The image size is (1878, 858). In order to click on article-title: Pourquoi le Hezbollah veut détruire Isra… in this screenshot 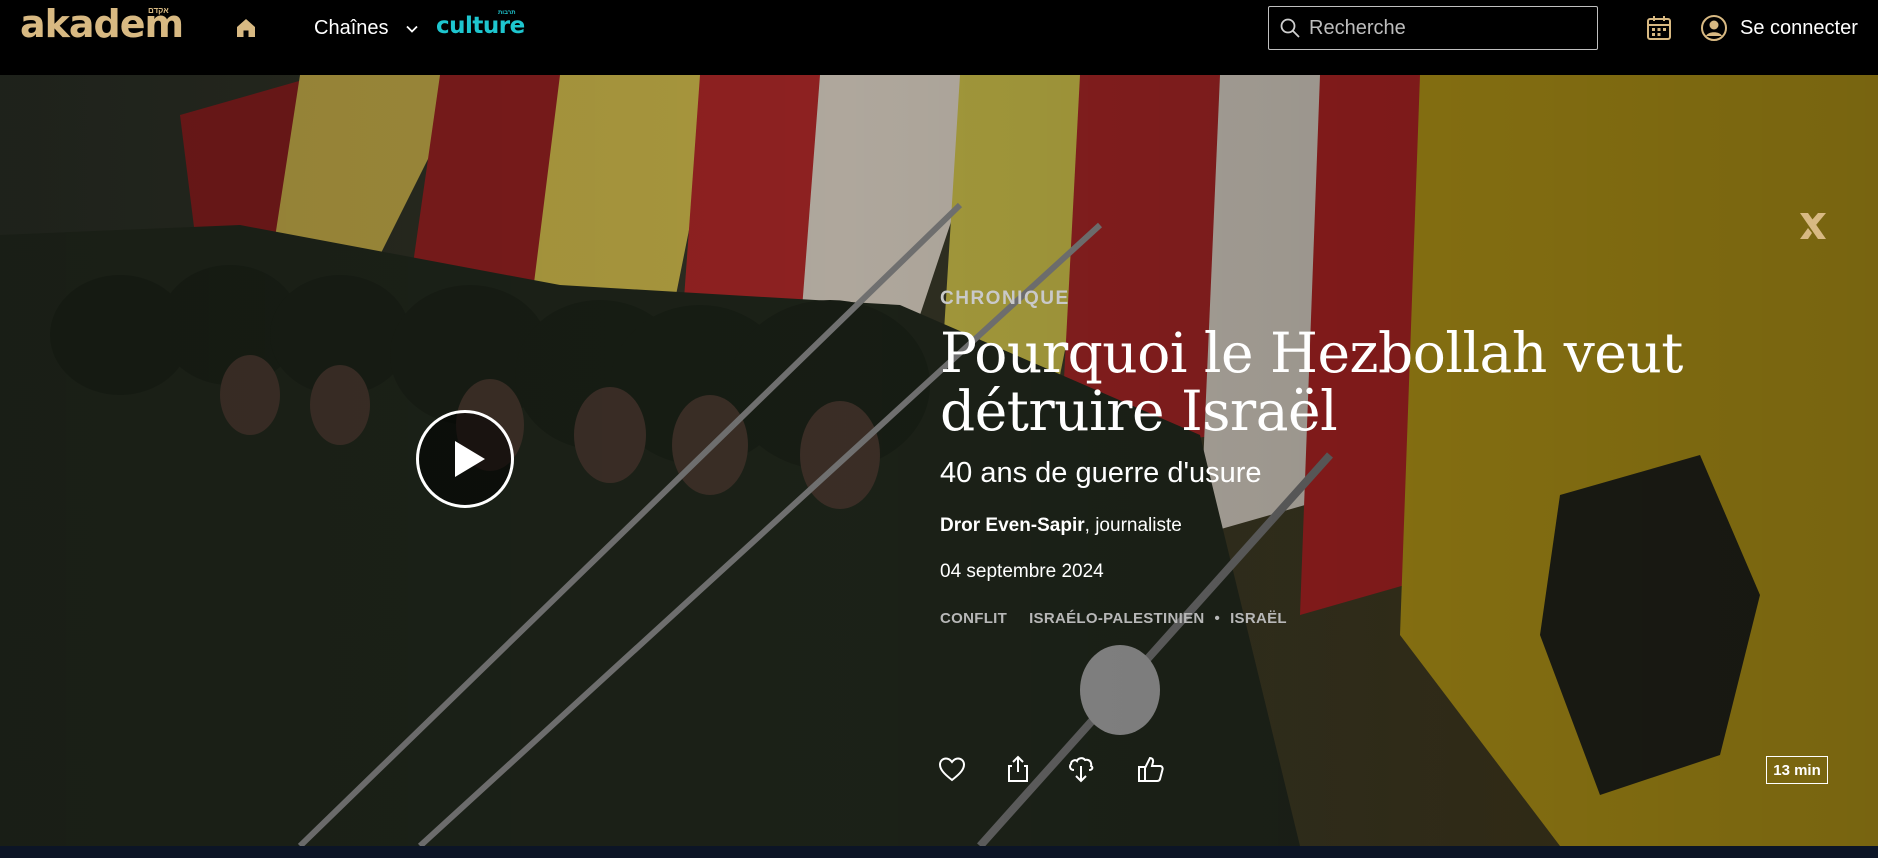, I will do `click(1311, 382)`.